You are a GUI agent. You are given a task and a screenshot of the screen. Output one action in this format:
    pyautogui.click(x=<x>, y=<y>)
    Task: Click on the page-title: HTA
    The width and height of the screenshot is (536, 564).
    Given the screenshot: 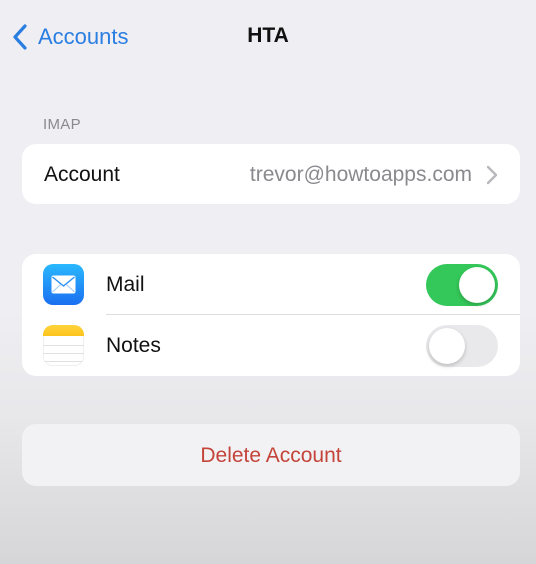 What is the action you would take?
    pyautogui.click(x=268, y=35)
    